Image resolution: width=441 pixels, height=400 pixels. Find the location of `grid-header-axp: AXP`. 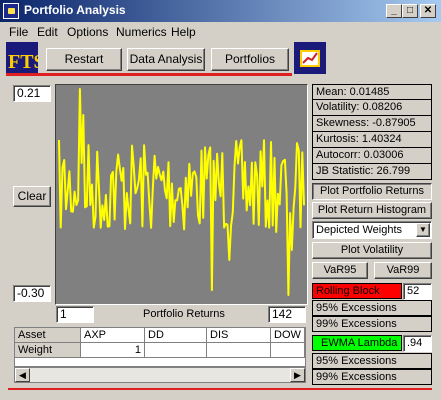

grid-header-axp: AXP is located at coordinates (113, 335).